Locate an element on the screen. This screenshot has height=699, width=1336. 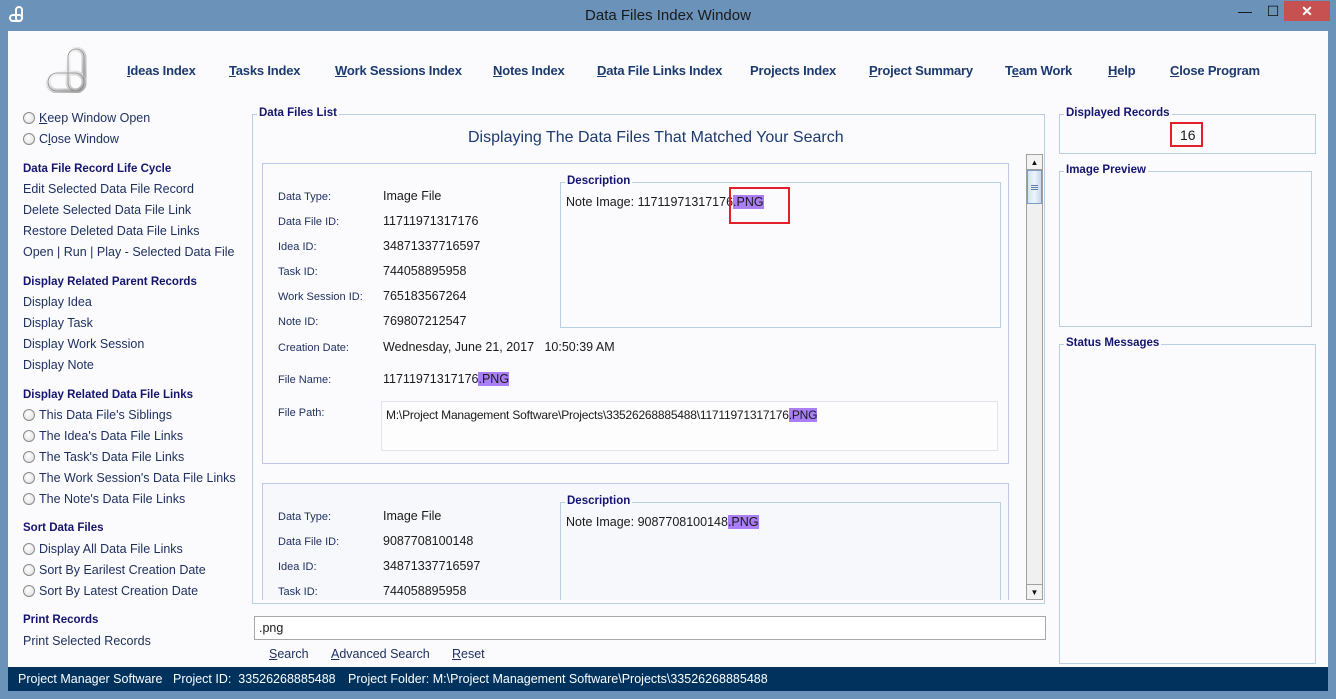
delete-selected-link: Delete Selected Data File Link is located at coordinates (107, 210).